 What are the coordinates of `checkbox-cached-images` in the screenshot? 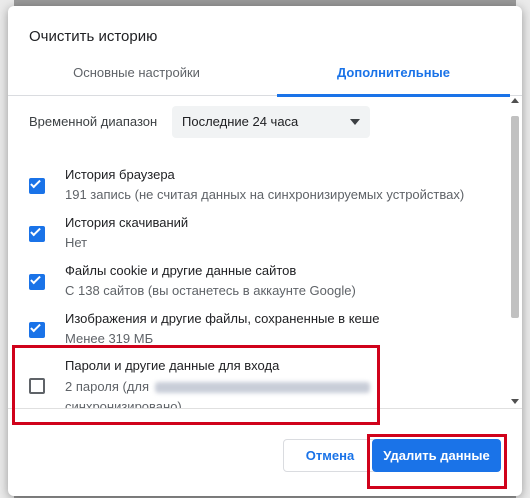 It's located at (37, 329).